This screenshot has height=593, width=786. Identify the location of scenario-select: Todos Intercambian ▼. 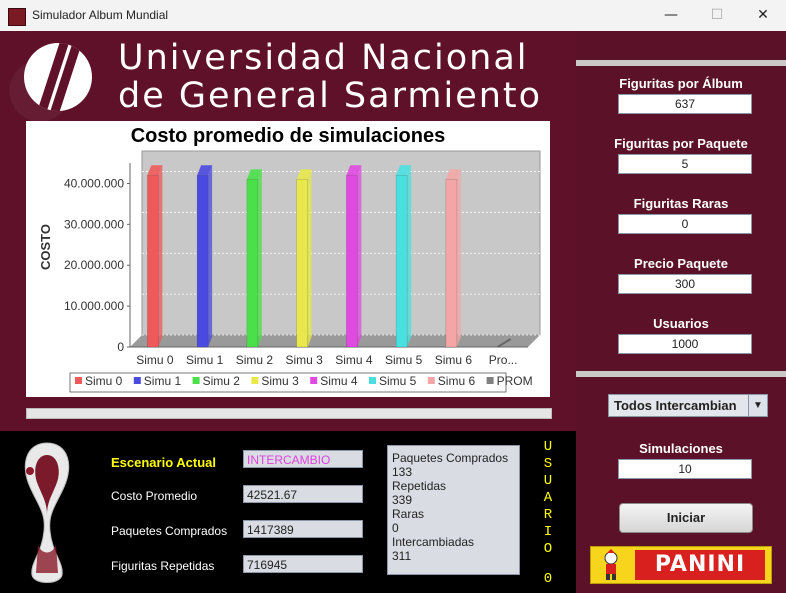
(688, 405).